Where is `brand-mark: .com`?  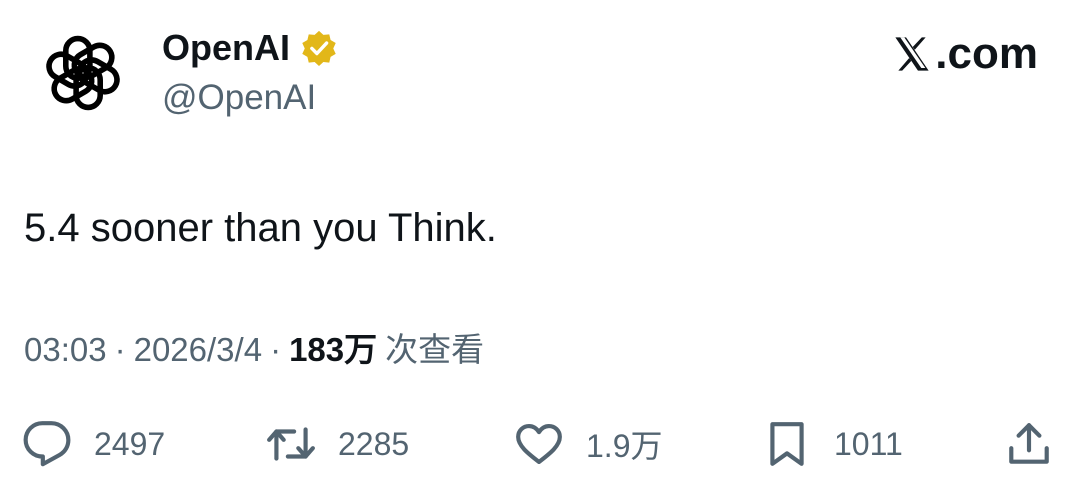 brand-mark: .com is located at coordinates (964, 54).